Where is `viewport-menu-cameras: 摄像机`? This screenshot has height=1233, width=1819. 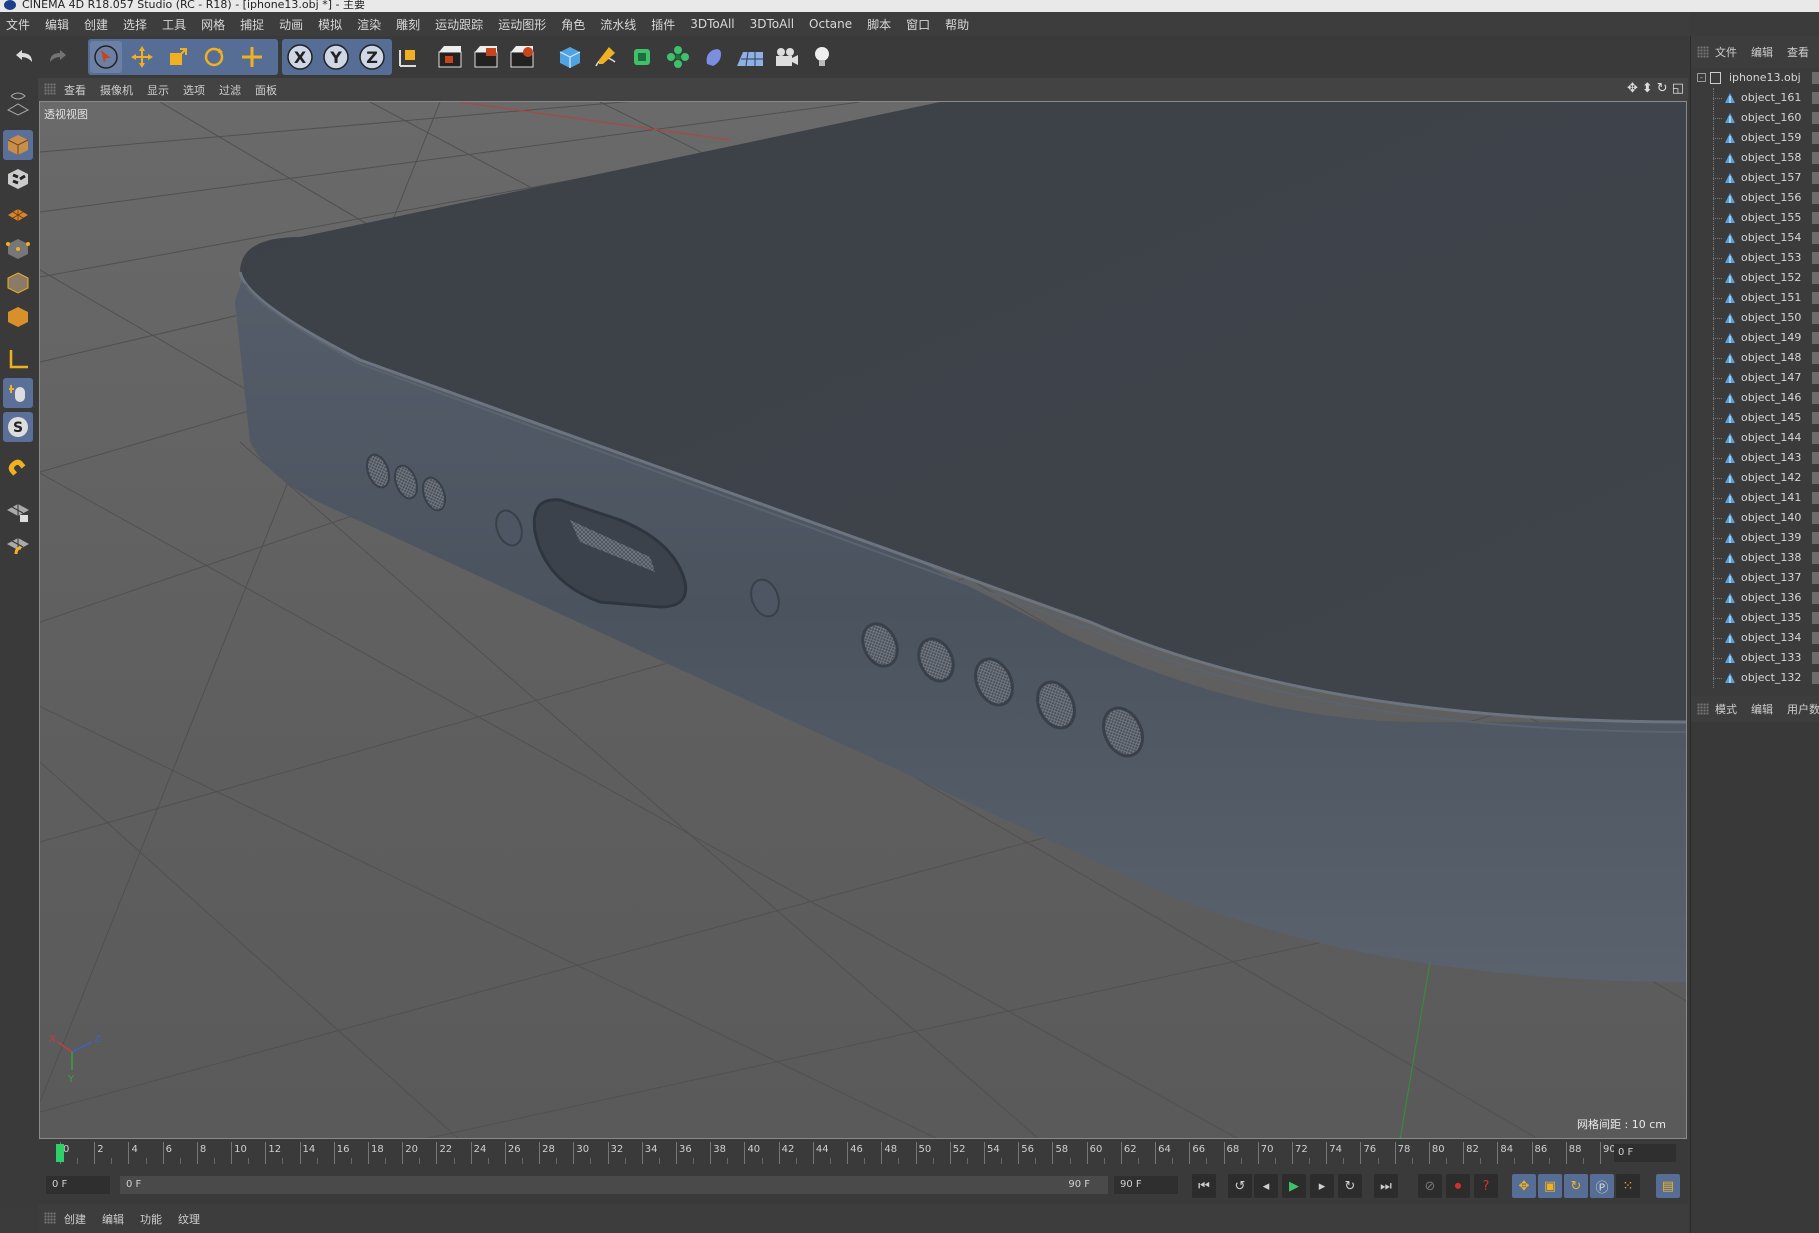
viewport-menu-cameras: 摄像机 is located at coordinates (116, 90).